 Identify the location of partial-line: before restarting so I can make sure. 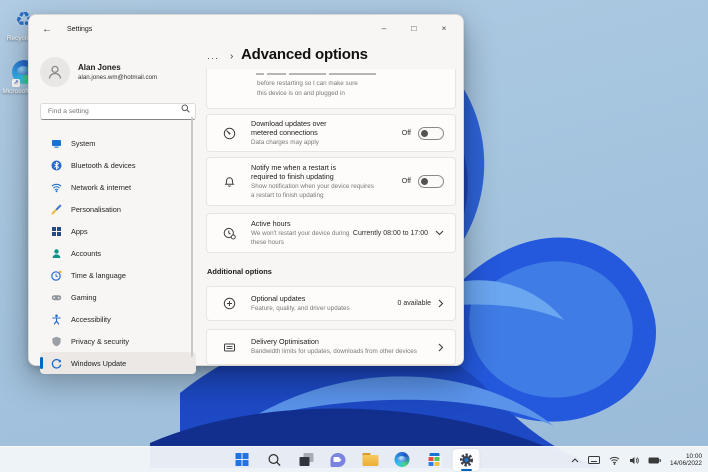
(307, 83).